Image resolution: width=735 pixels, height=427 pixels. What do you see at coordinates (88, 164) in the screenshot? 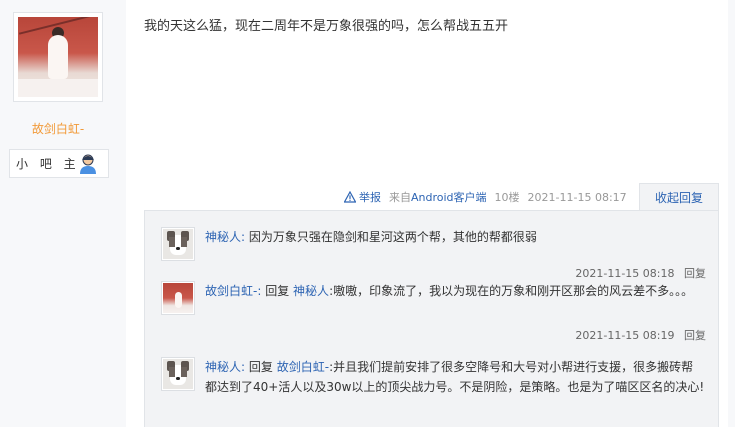
I see `user-role-icon` at bounding box center [88, 164].